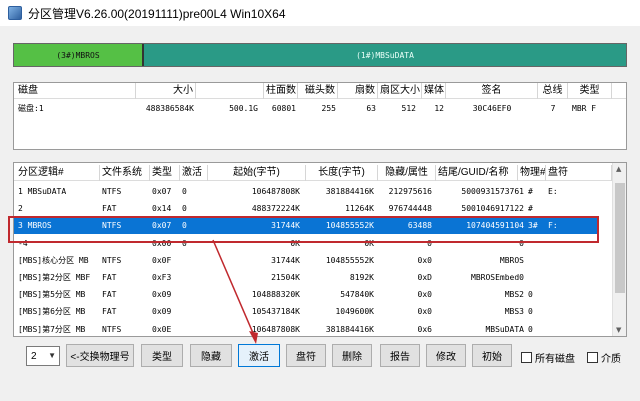  I want to click on hide-button: 隐藏, so click(211, 355).